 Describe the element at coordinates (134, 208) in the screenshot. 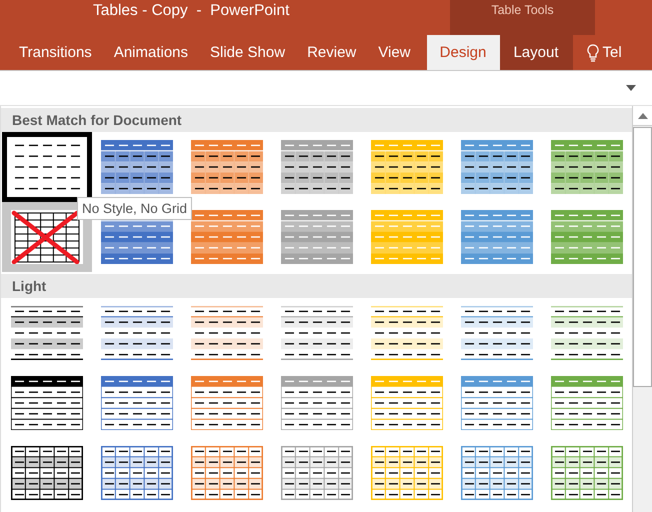

I see `tooltip: No Style, No Grid` at that location.